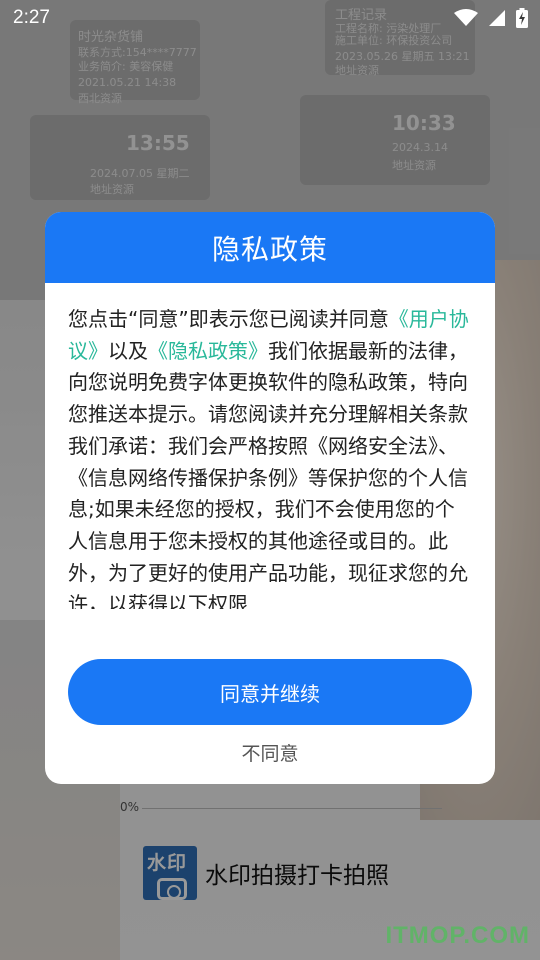 This screenshot has width=540, height=960. What do you see at coordinates (128, 350) in the screenshot?
I see `privacy-text-part: 以及` at bounding box center [128, 350].